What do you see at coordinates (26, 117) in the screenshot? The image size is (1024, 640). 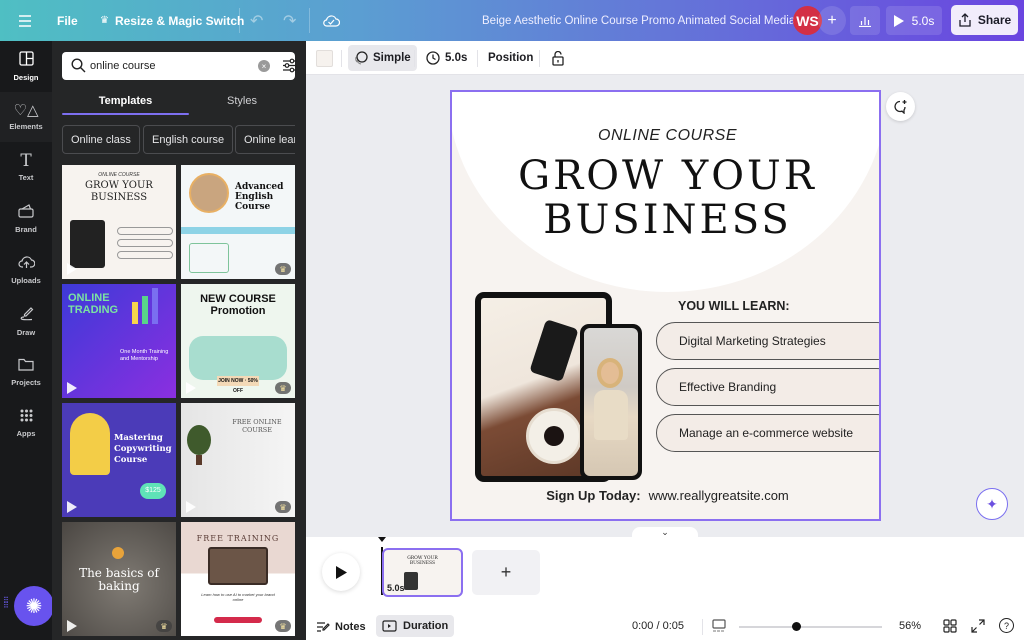 I see `rail-item-elements: ♡△ Elements` at bounding box center [26, 117].